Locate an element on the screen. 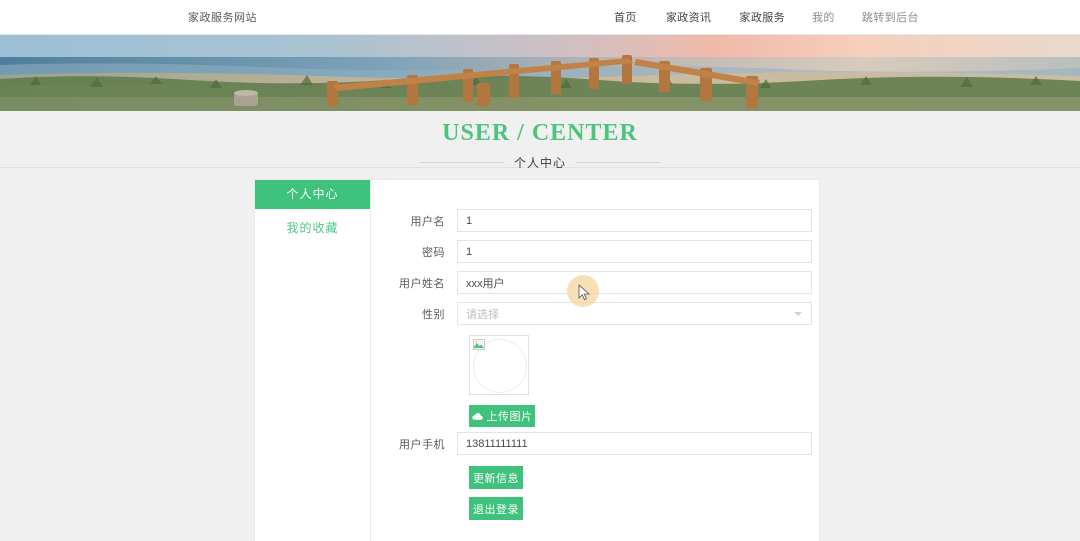  form-row-gender: 性别 请选择 is located at coordinates (592, 313).